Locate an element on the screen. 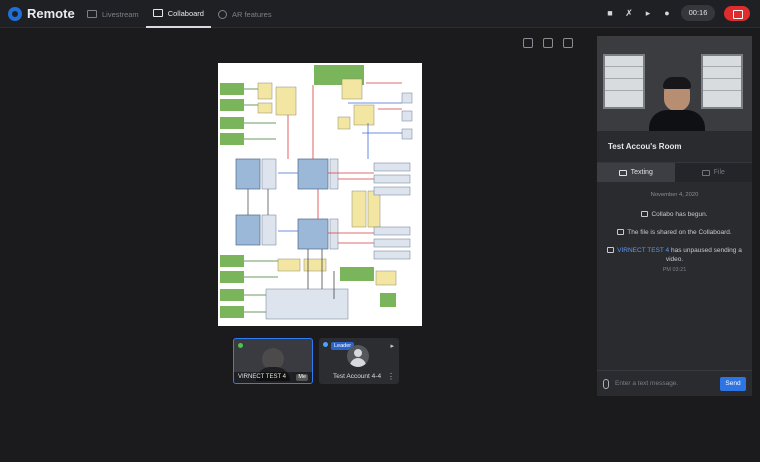  chat-date: November 4, 2020 is located at coordinates (674, 195).